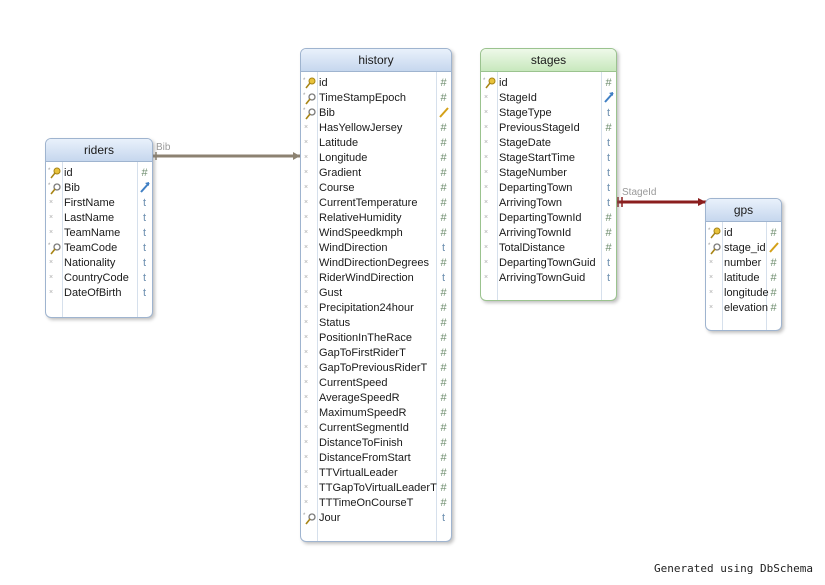  I want to click on column-row: × TTGapToVirtualLeaderT #, so click(376, 488).